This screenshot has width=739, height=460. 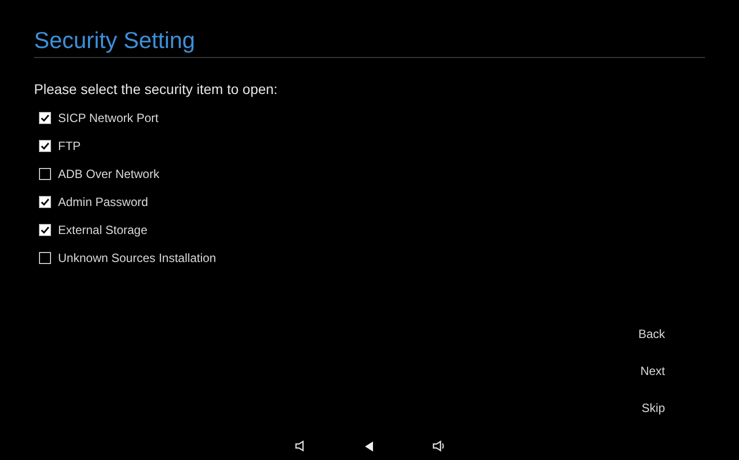 I want to click on checkbox-label: External Storage, so click(x=103, y=230).